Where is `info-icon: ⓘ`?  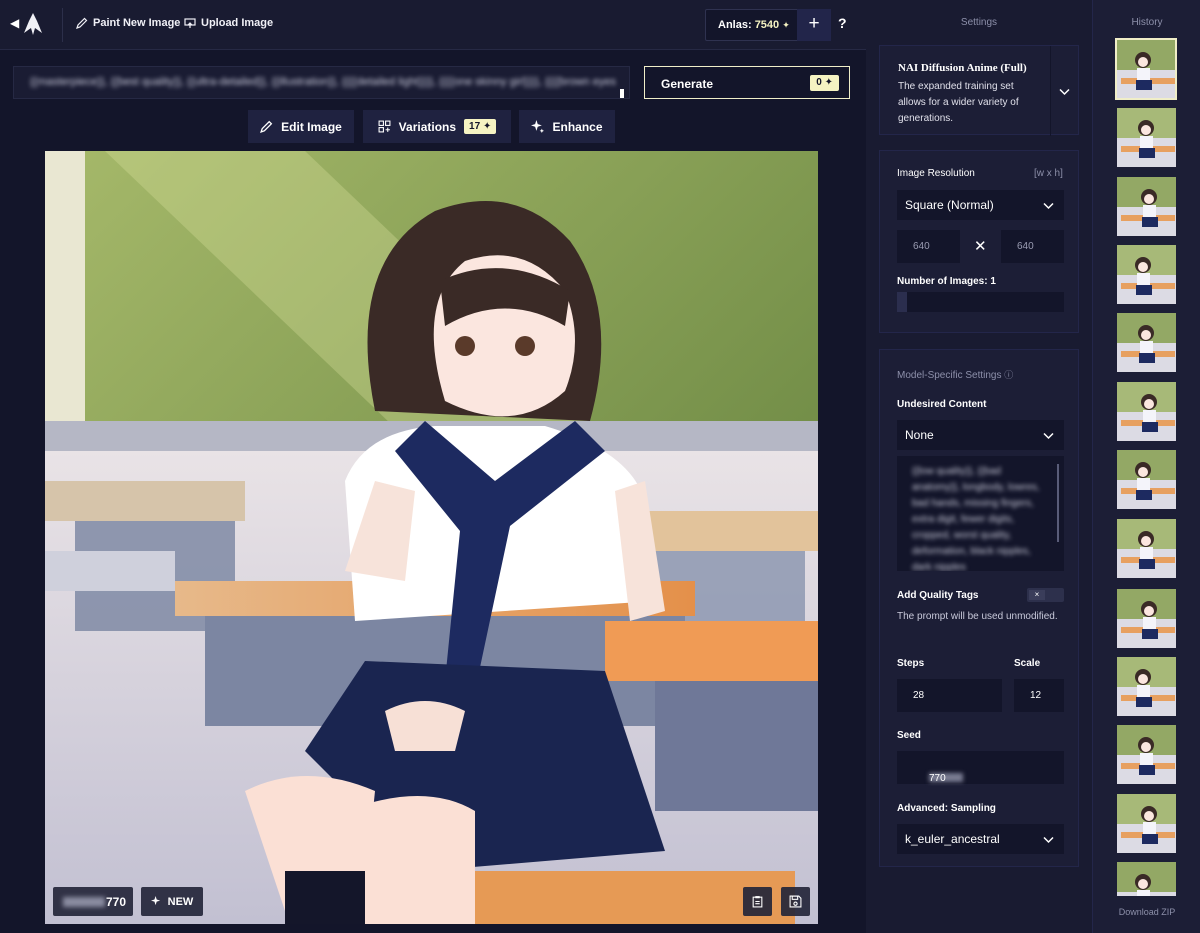
info-icon: ⓘ is located at coordinates (1008, 375).